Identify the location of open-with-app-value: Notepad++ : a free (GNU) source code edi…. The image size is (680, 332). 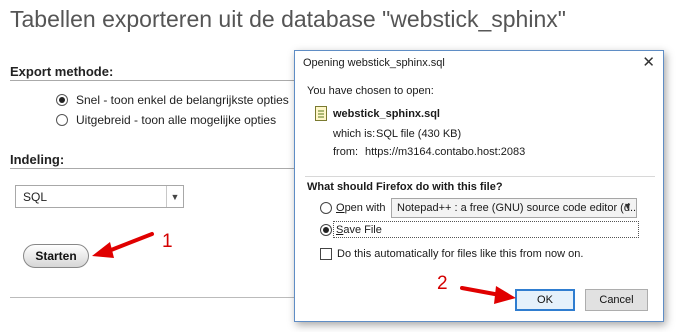
(517, 208).